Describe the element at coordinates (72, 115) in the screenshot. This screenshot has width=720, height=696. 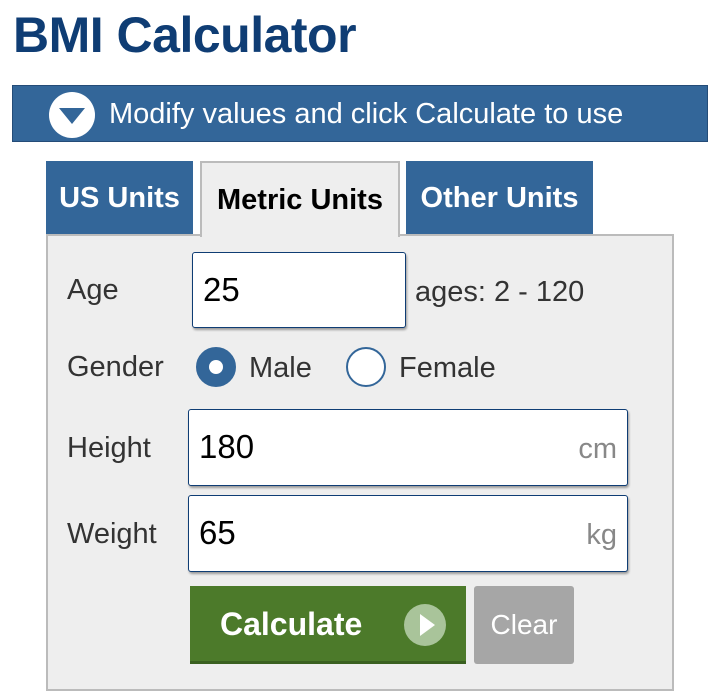
I see `chevron-down-circle-icon` at that location.